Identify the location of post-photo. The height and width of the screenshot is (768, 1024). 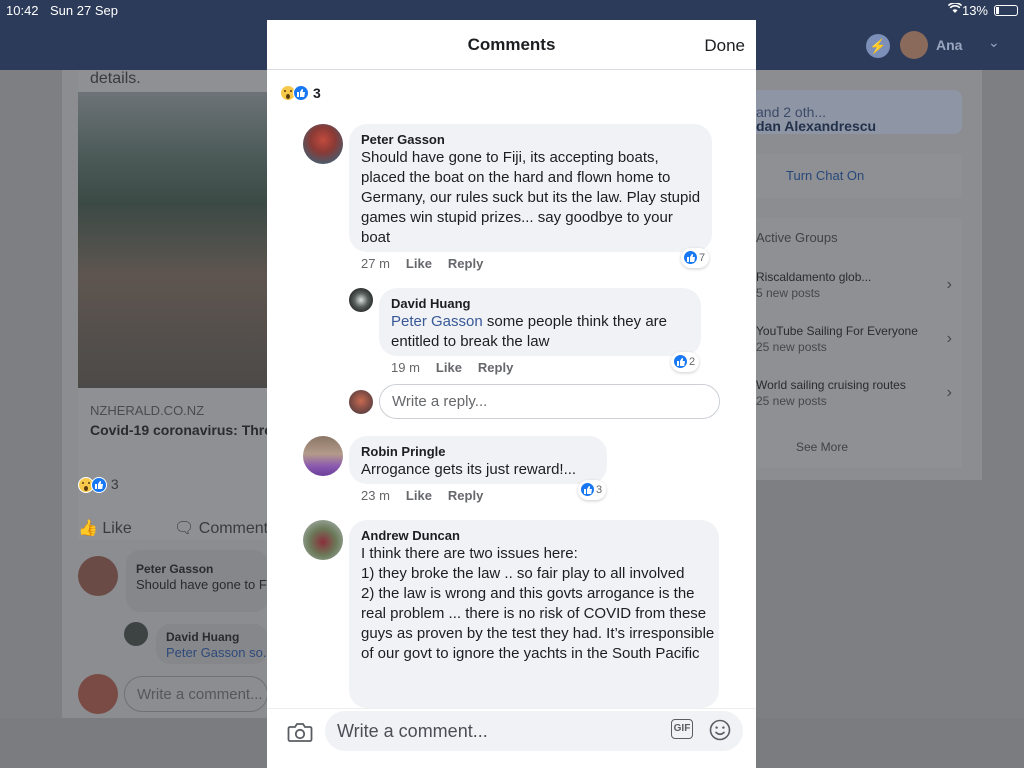
(173, 240).